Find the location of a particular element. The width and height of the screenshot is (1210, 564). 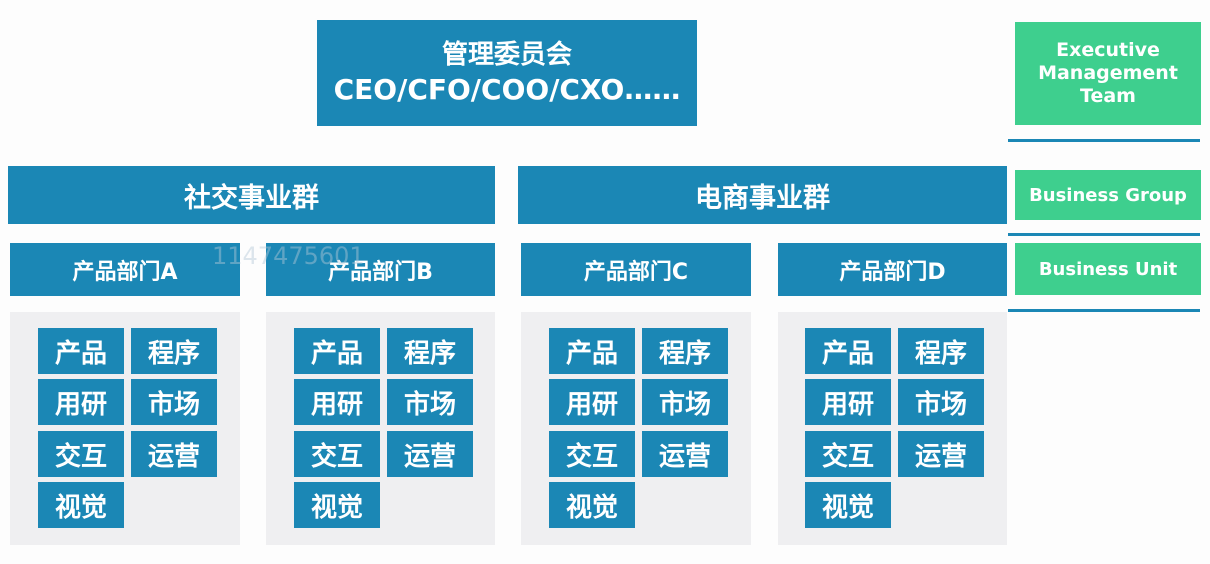

legend-executive-team: Executive Management Team is located at coordinates (1108, 73).